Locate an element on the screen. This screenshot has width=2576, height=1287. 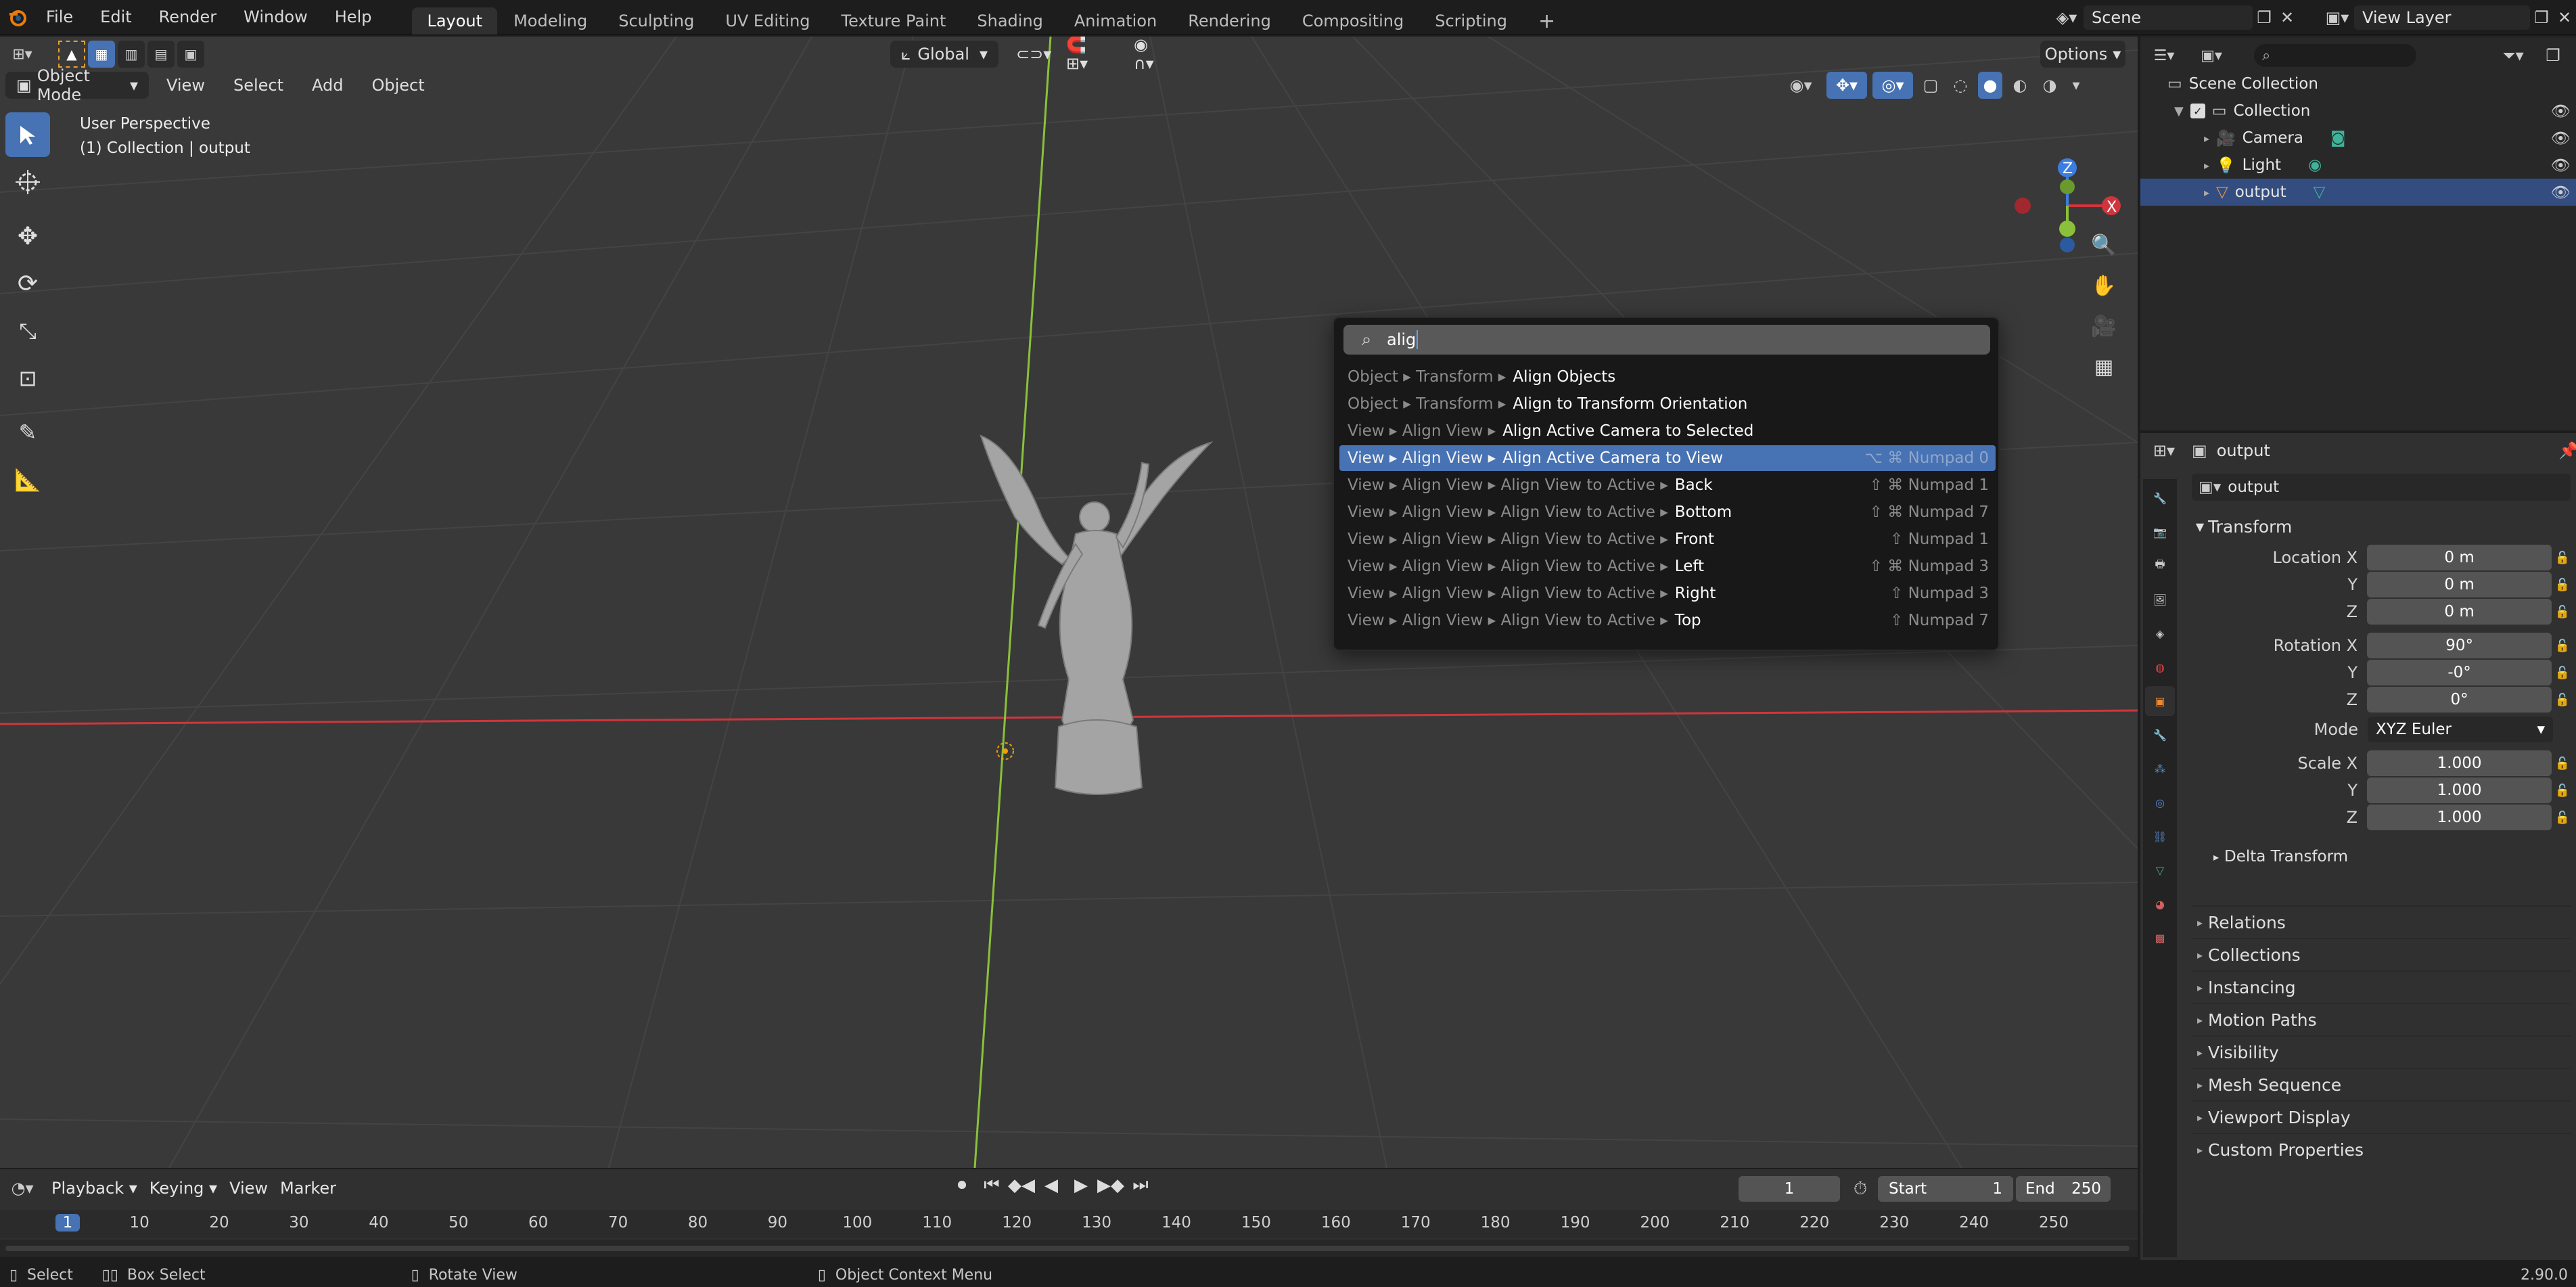
camera-view-icon: 🎥 is located at coordinates (2104, 326).